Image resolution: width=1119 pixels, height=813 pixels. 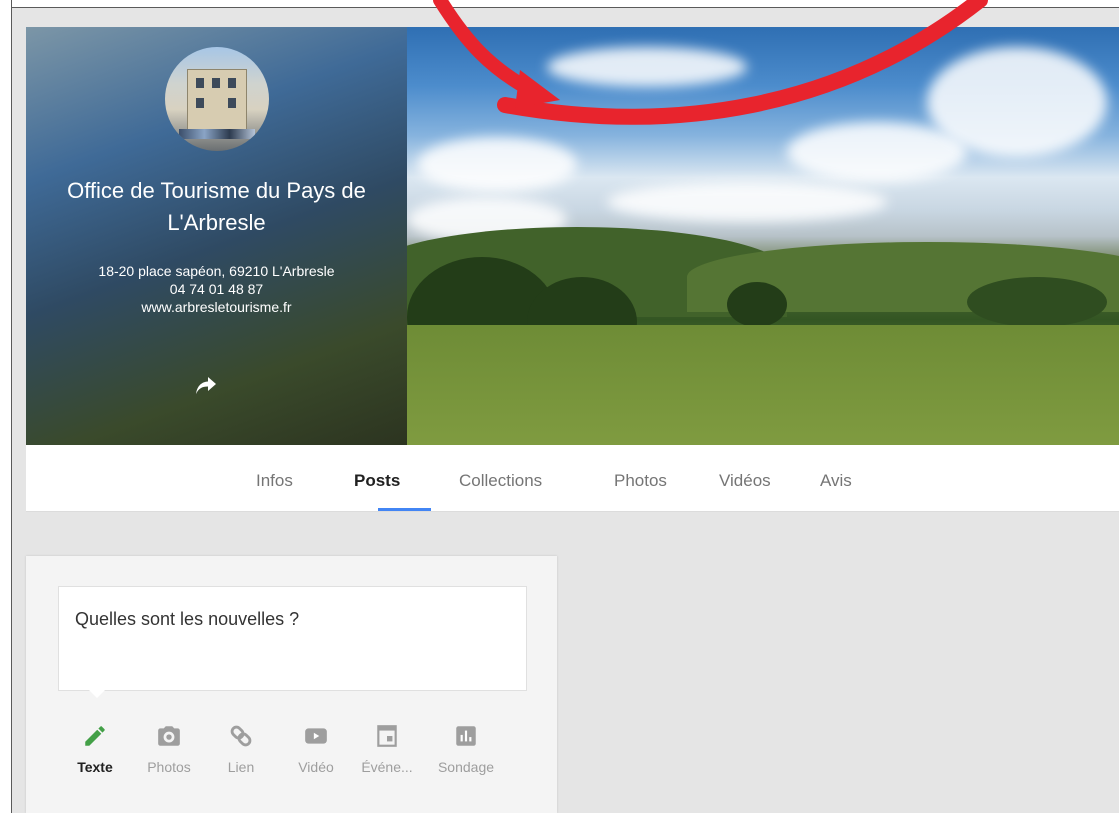 I want to click on window-frame-left, so click(x=6, y=406).